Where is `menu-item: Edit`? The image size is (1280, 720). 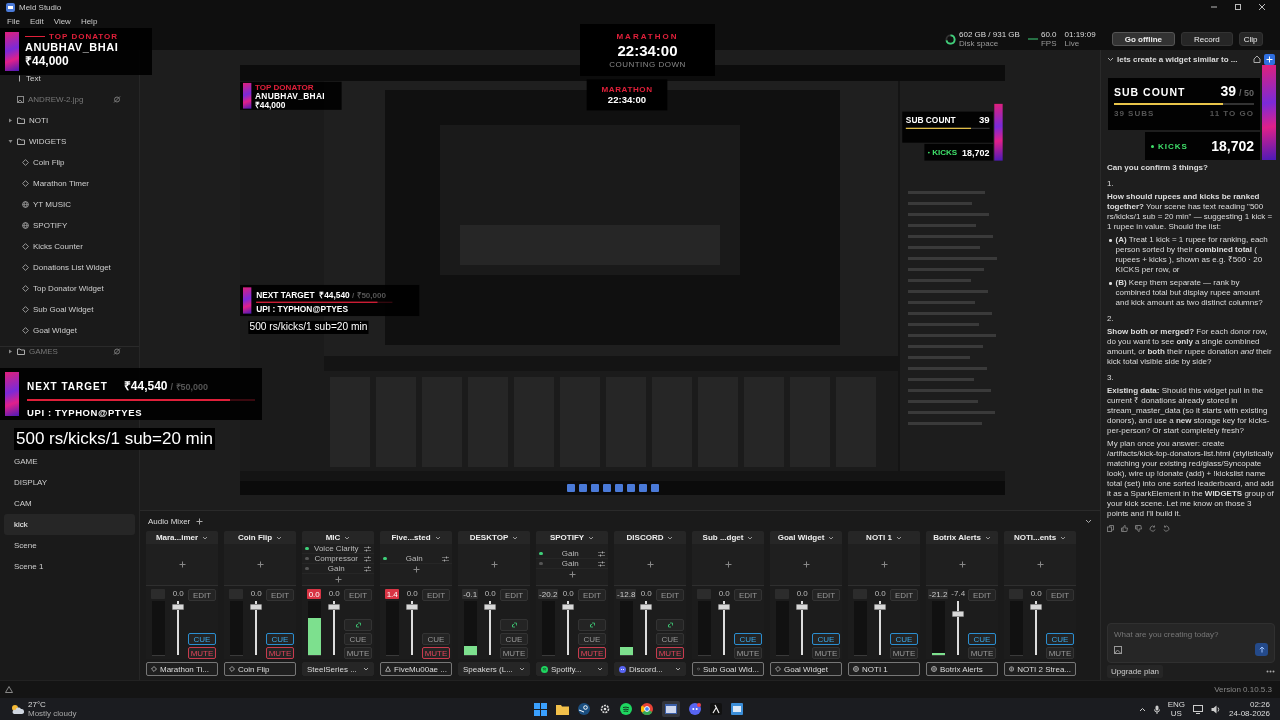 menu-item: Edit is located at coordinates (36, 21).